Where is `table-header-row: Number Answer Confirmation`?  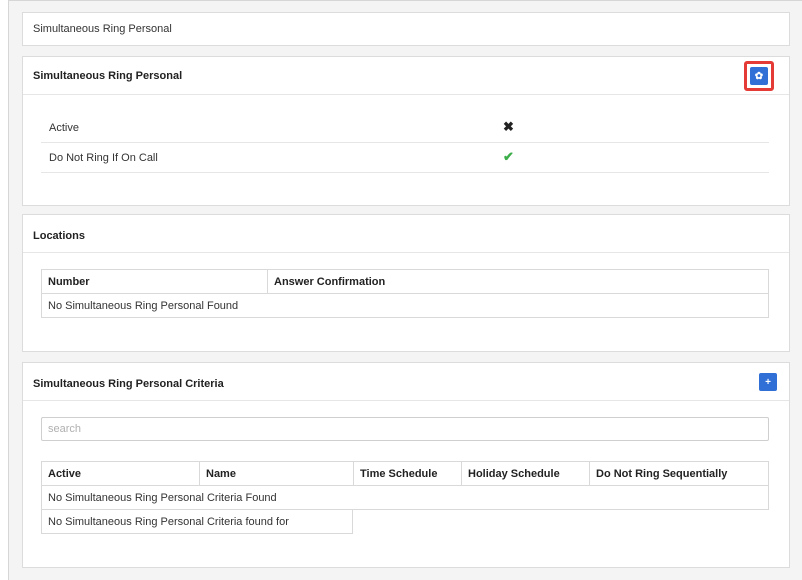 table-header-row: Number Answer Confirmation is located at coordinates (405, 281).